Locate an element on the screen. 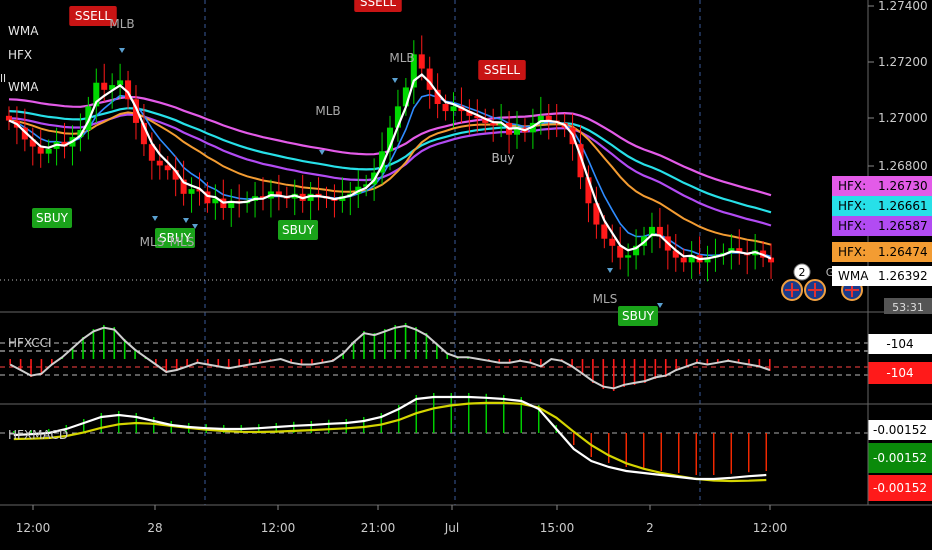 This screenshot has height=550, width=932. buy-label: Buy is located at coordinates (503, 158).